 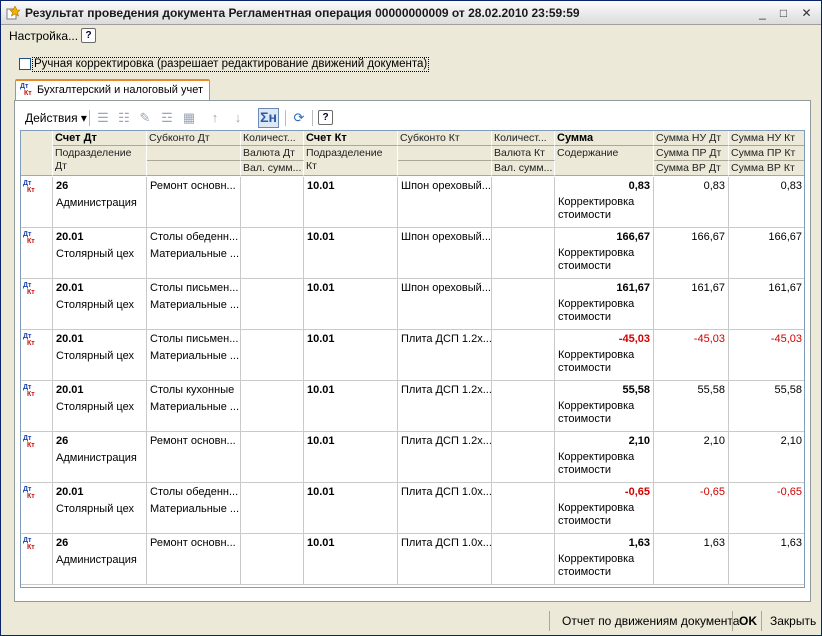 I want to click on cell-nu-dt: 0,83, so click(x=691, y=202).